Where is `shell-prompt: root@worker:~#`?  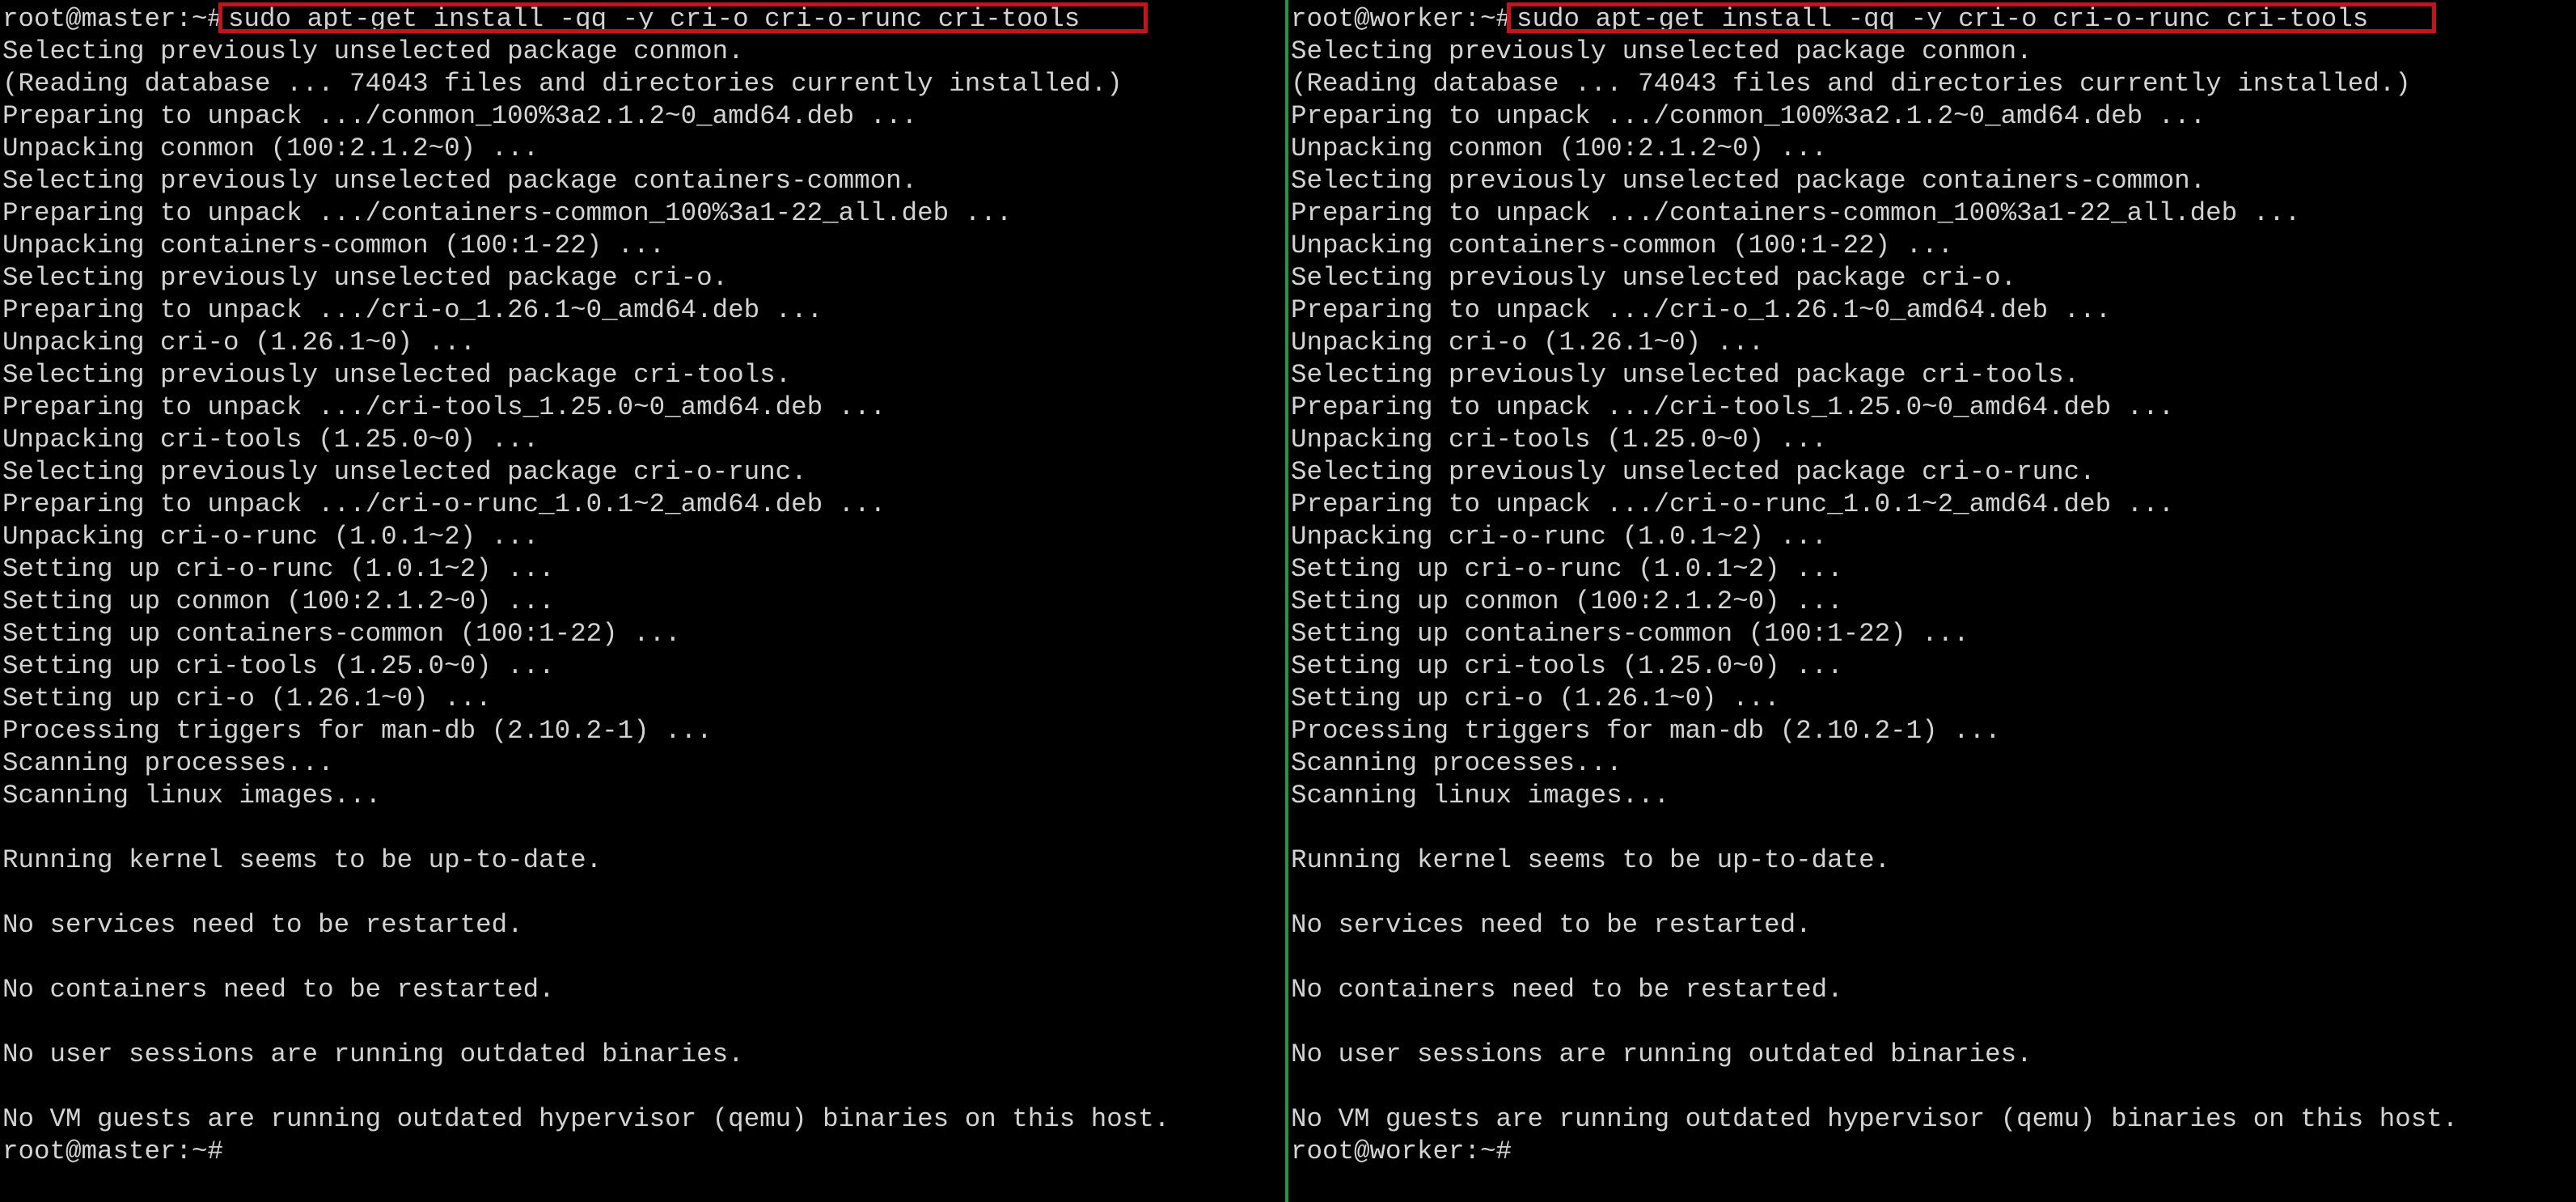
shell-prompt: root@worker:~# is located at coordinates (1402, 19).